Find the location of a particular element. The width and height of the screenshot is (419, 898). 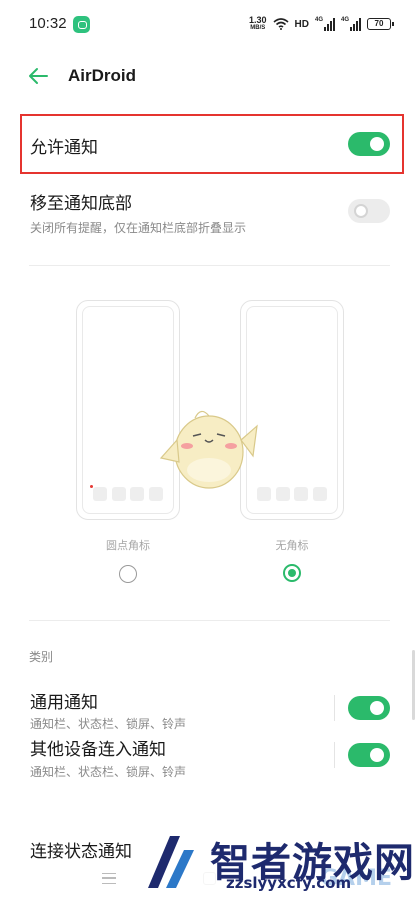

no-badge-radio is located at coordinates (292, 573).